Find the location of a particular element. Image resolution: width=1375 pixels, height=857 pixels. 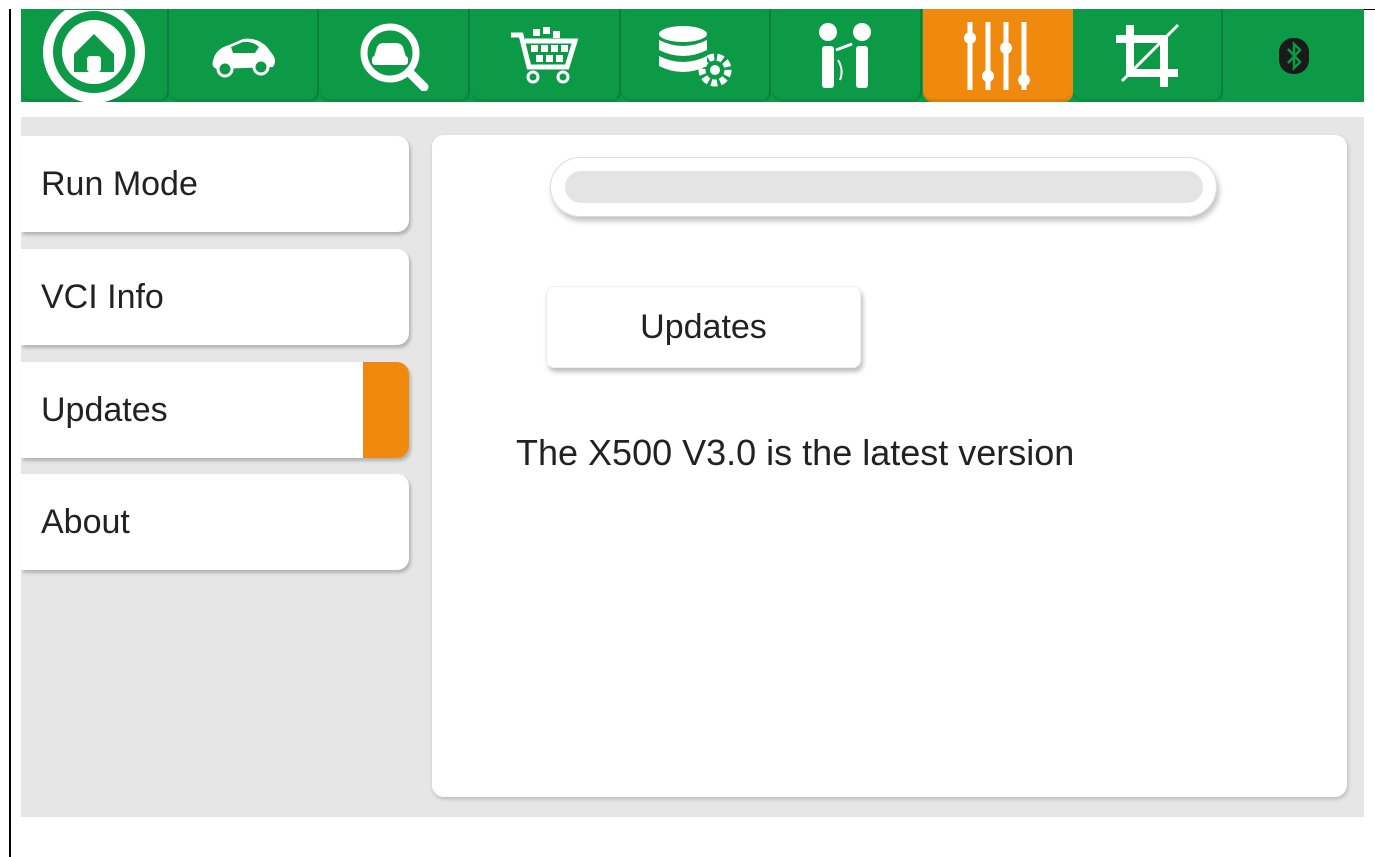

sidebar-item-label: Run Mode is located at coordinates (119, 183).